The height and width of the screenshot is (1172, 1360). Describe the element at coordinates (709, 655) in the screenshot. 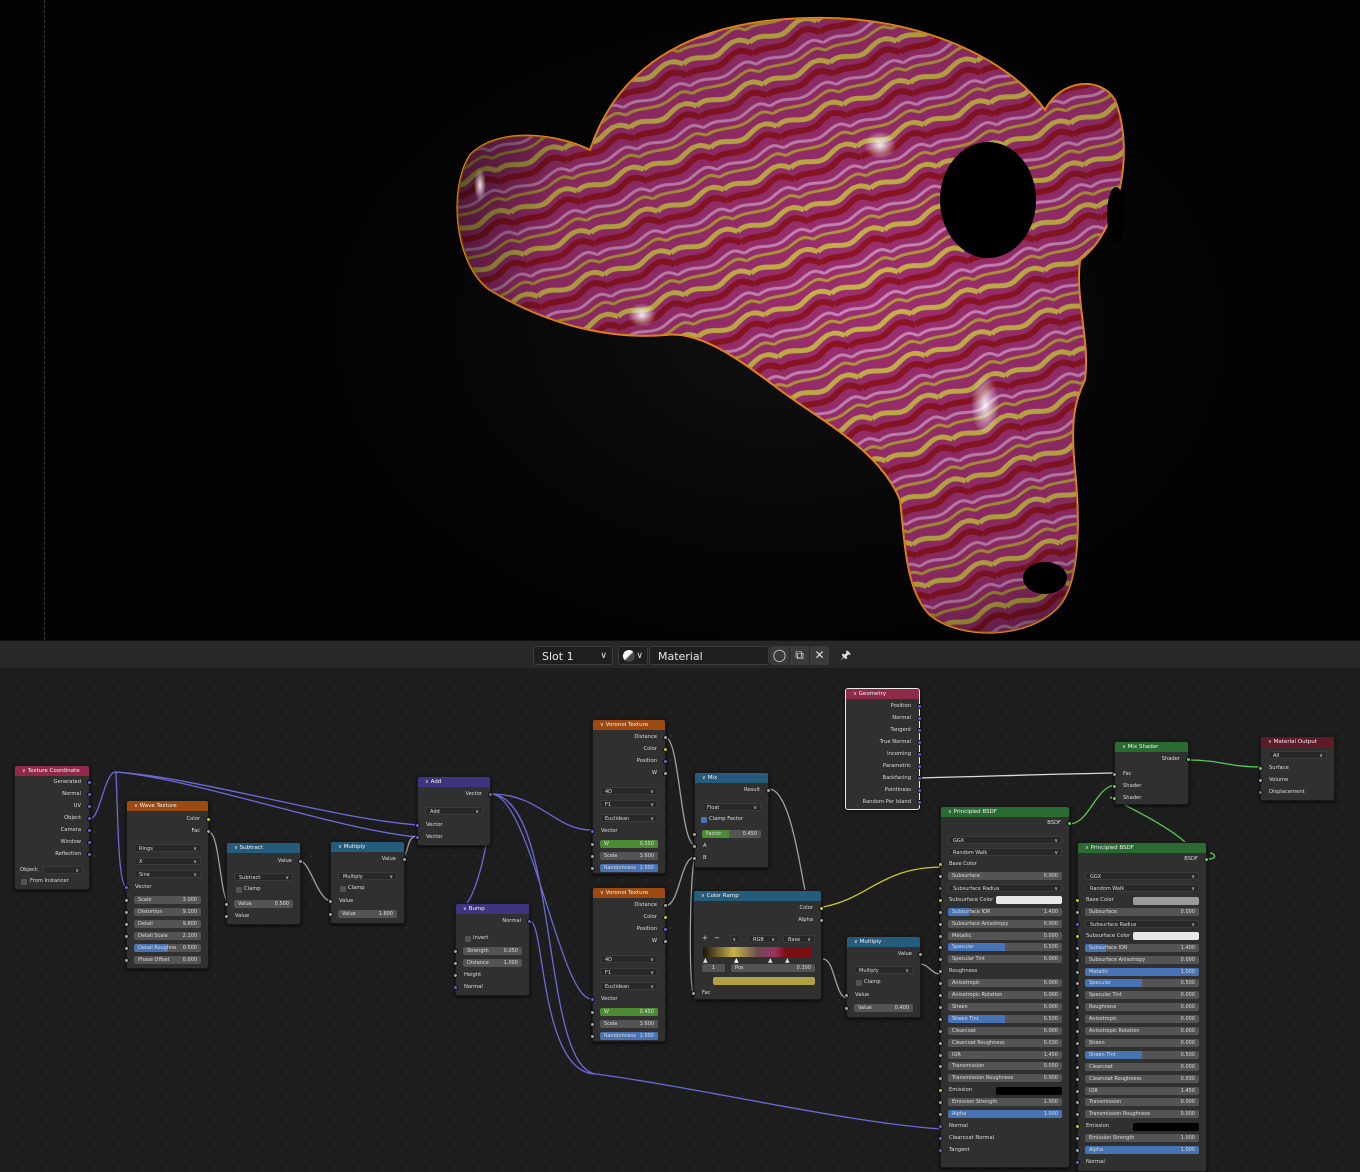

I see `material-name-field: Material` at that location.